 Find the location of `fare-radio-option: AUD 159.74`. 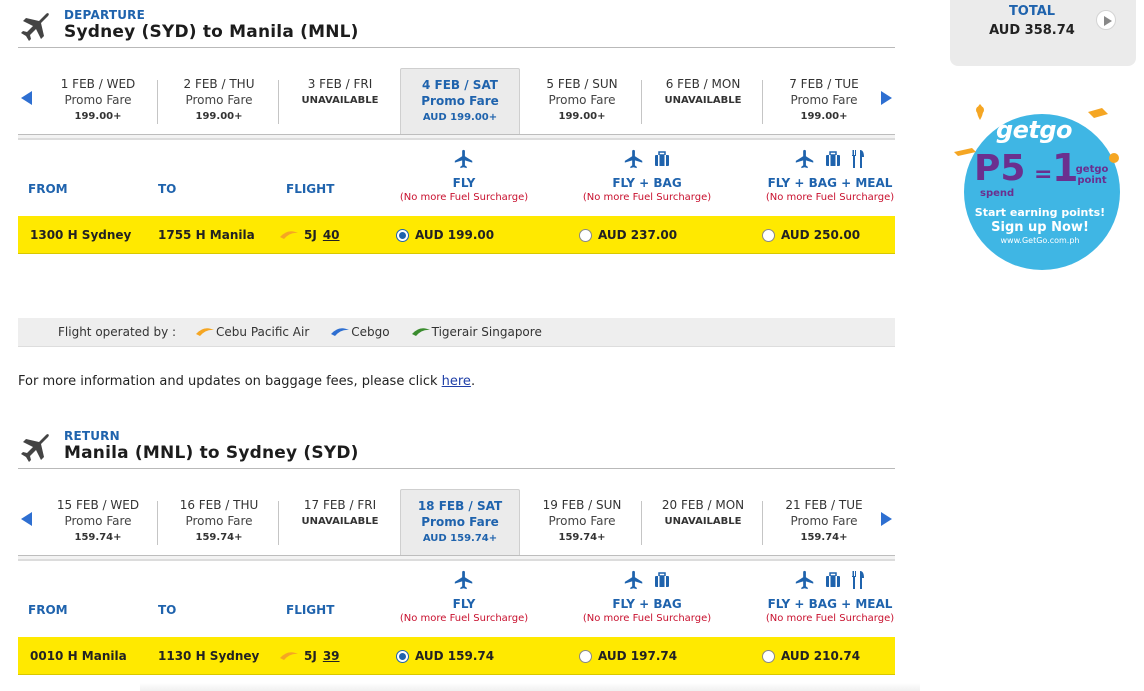

fare-radio-option: AUD 159.74 is located at coordinates (445, 656).